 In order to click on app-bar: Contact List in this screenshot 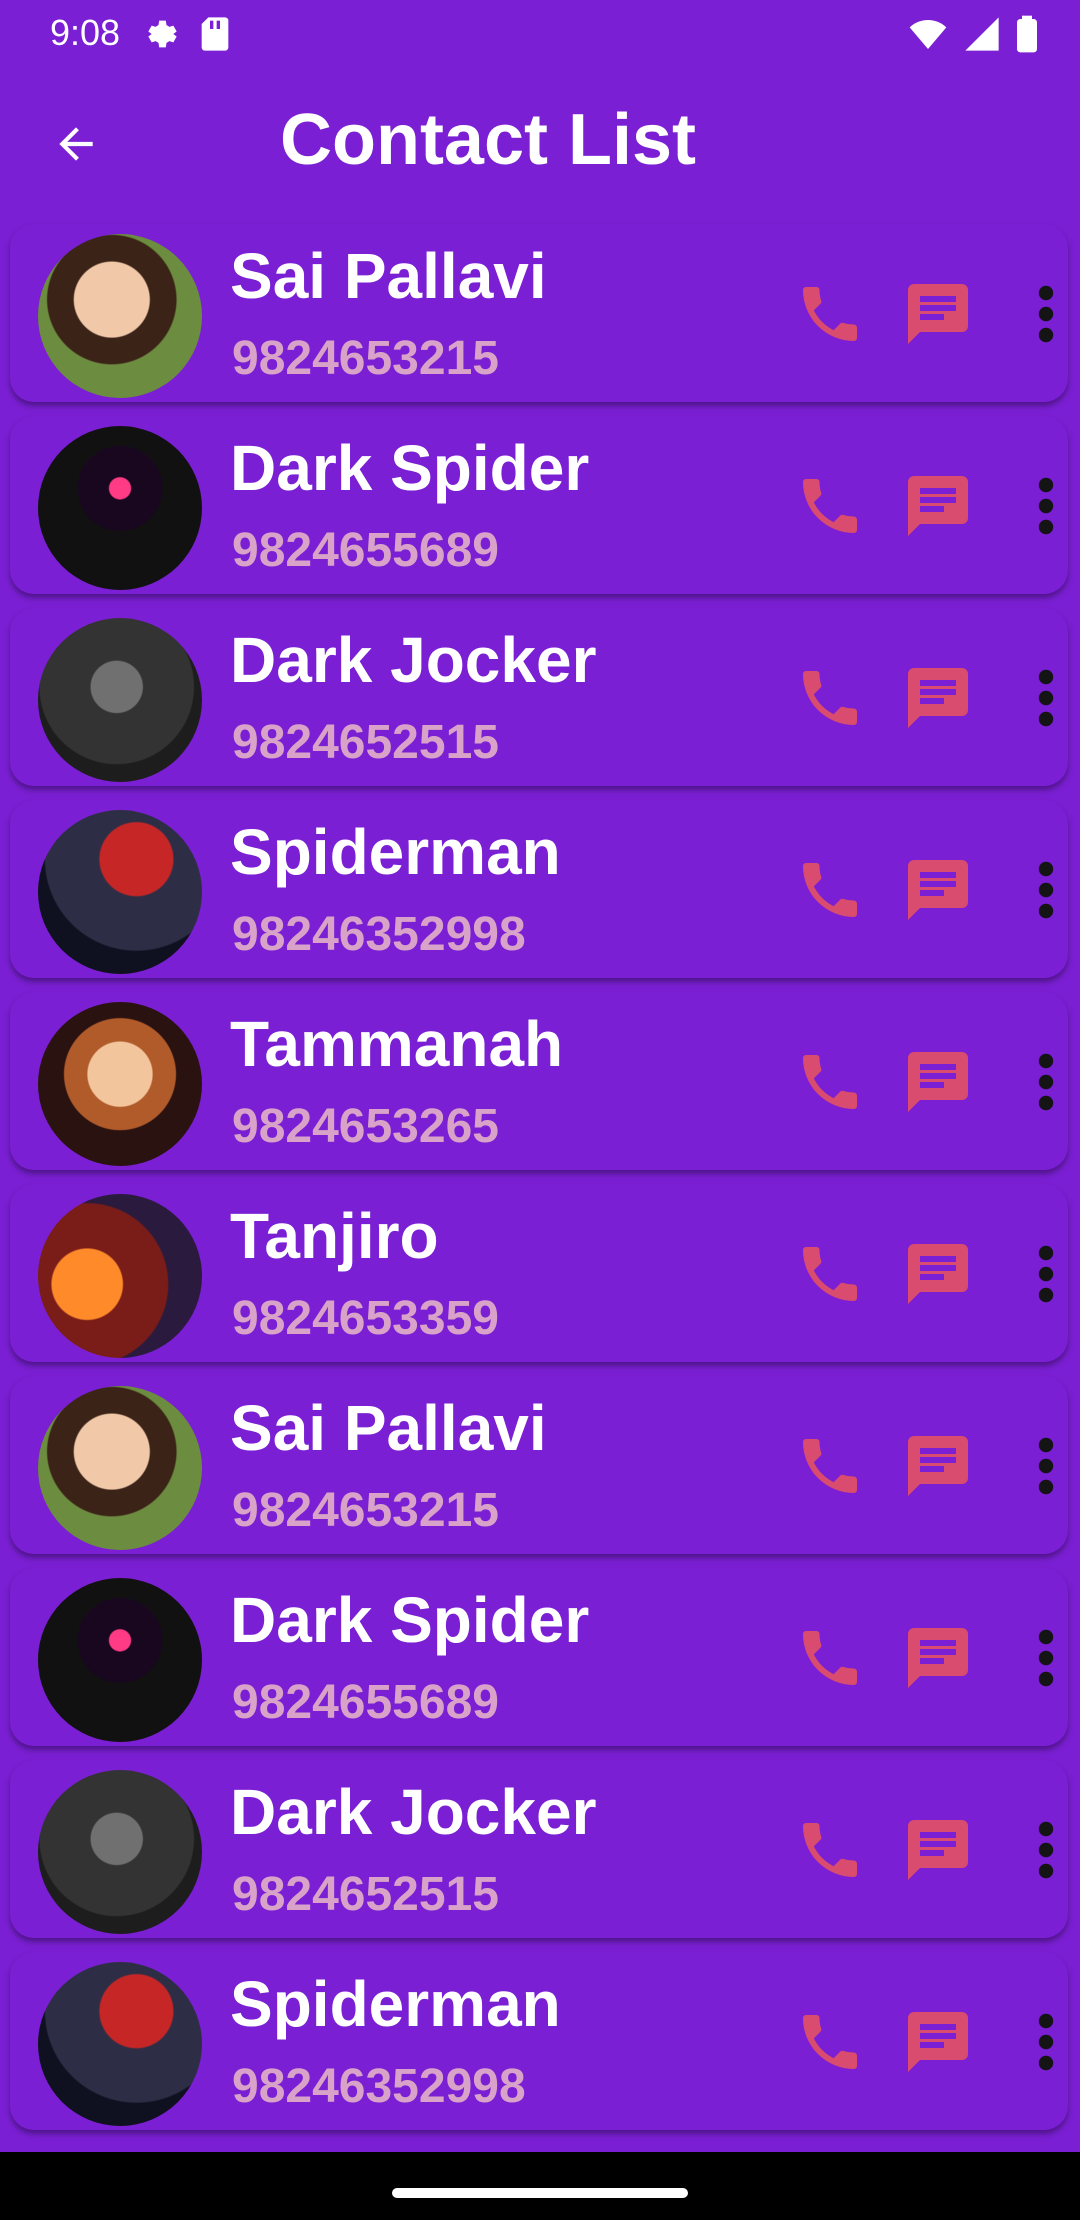, I will do `click(540, 143)`.